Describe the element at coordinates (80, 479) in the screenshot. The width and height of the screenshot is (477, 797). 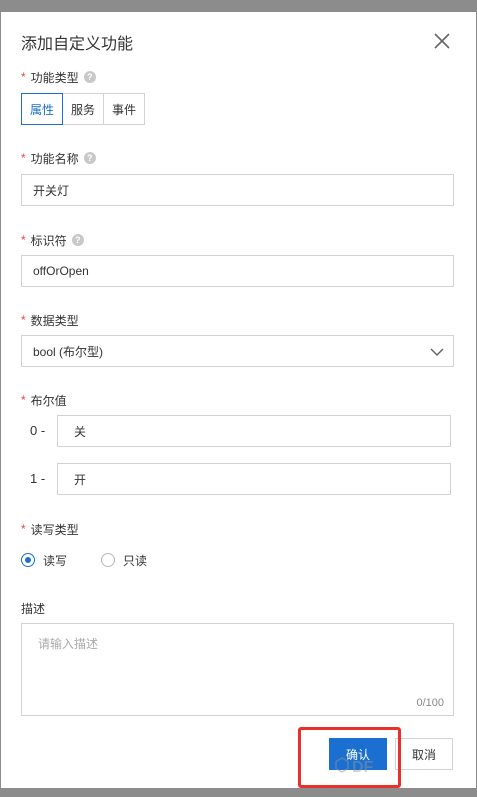
I see `bool-1-value: 开` at that location.